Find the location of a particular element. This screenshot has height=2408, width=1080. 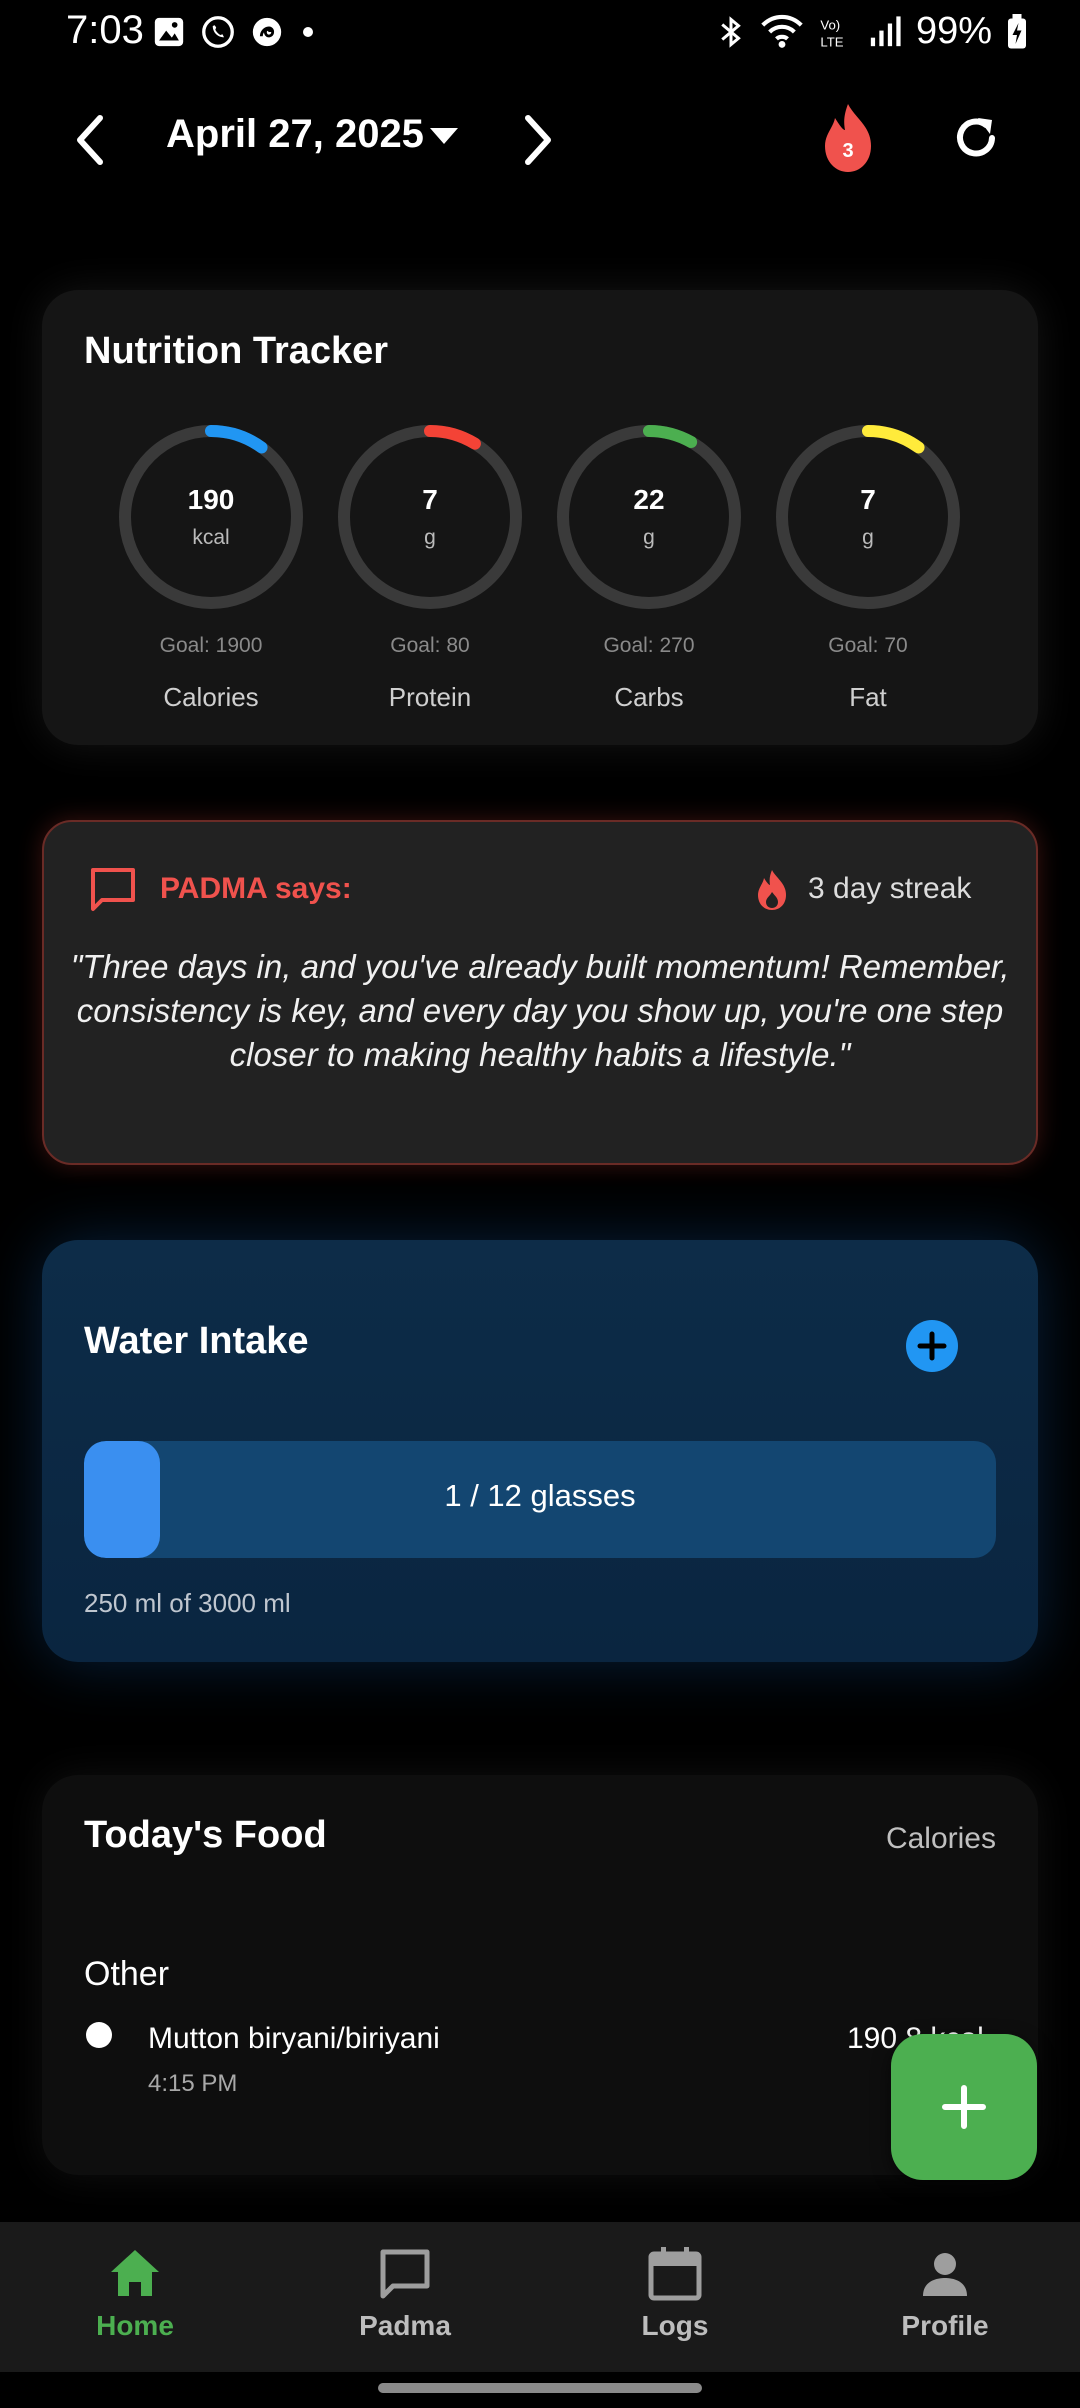

signal-icon is located at coordinates (885, 30).